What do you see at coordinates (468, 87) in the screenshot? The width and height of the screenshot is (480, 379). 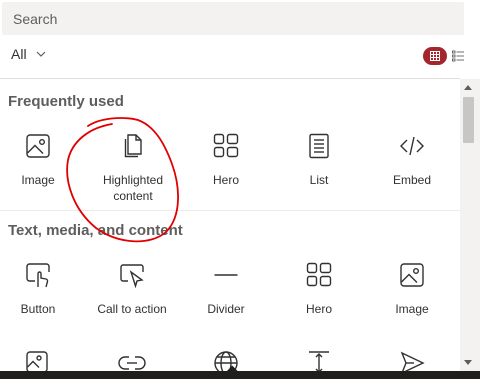 I see `scroll-up-icon` at bounding box center [468, 87].